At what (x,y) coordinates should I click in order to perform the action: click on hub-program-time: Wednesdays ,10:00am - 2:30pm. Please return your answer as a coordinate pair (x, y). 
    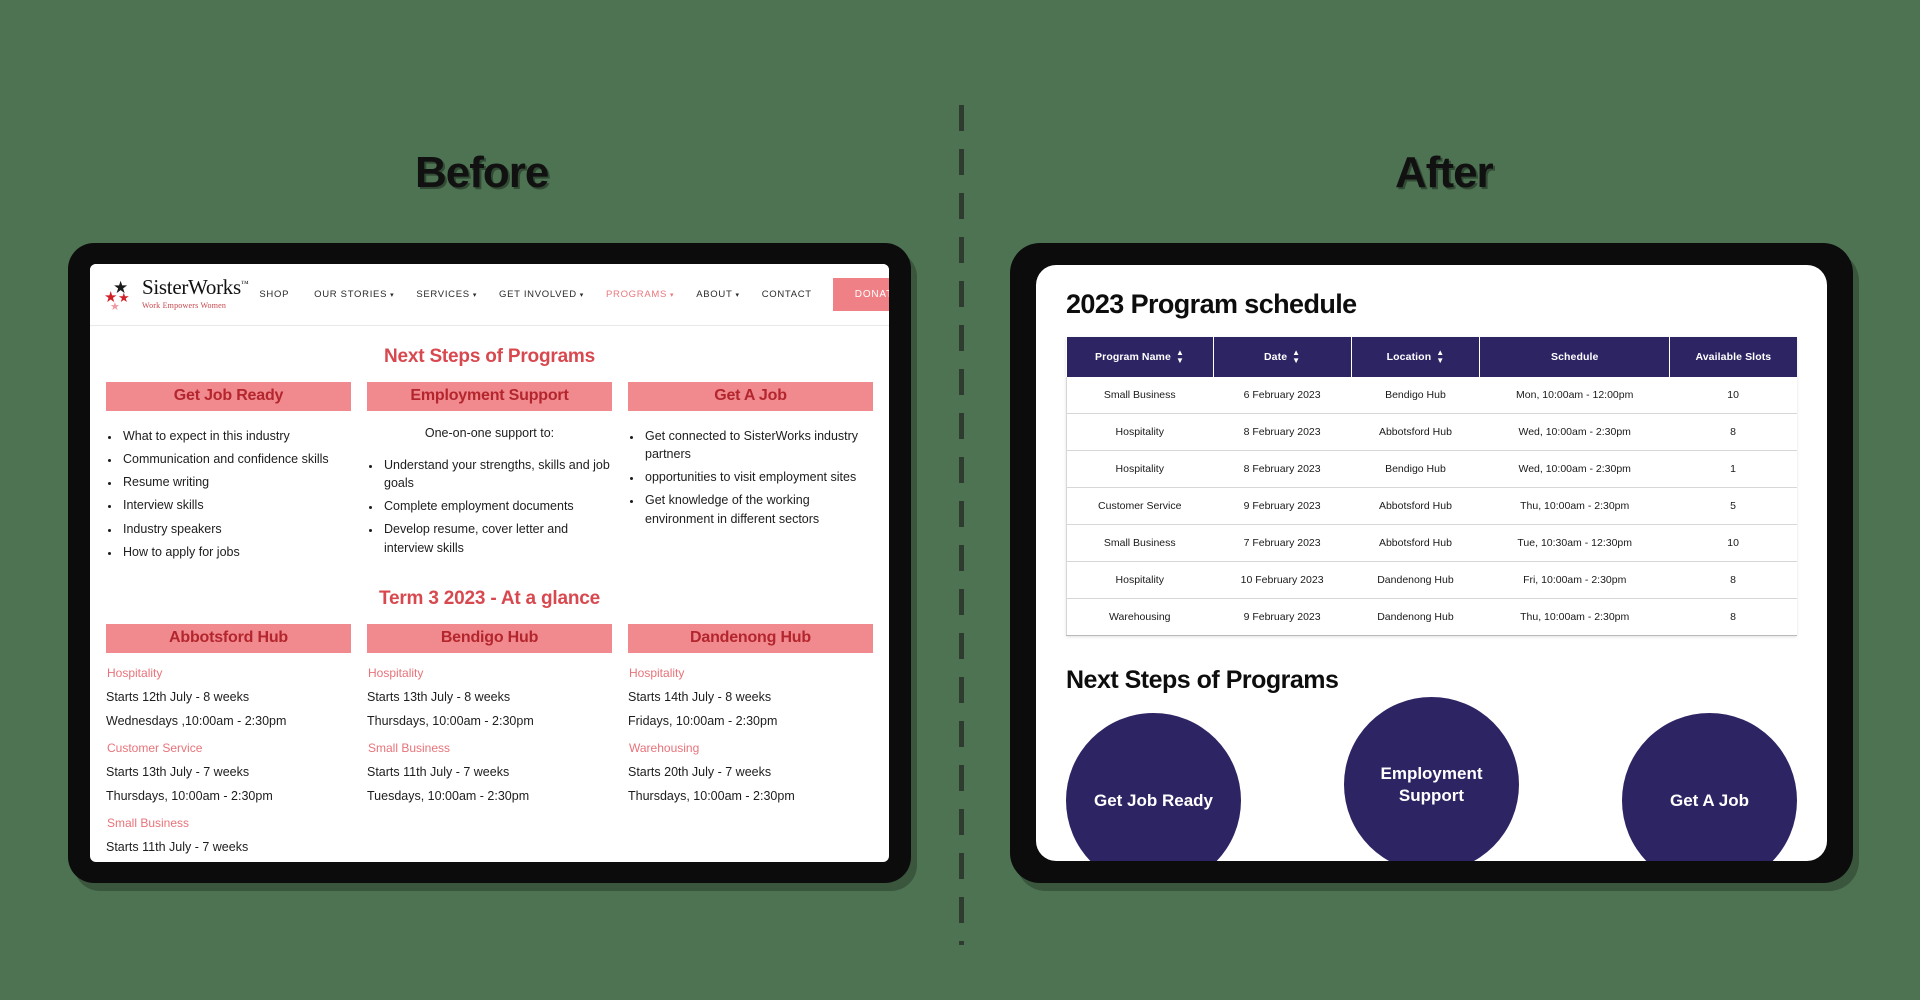
    Looking at the image, I should click on (196, 720).